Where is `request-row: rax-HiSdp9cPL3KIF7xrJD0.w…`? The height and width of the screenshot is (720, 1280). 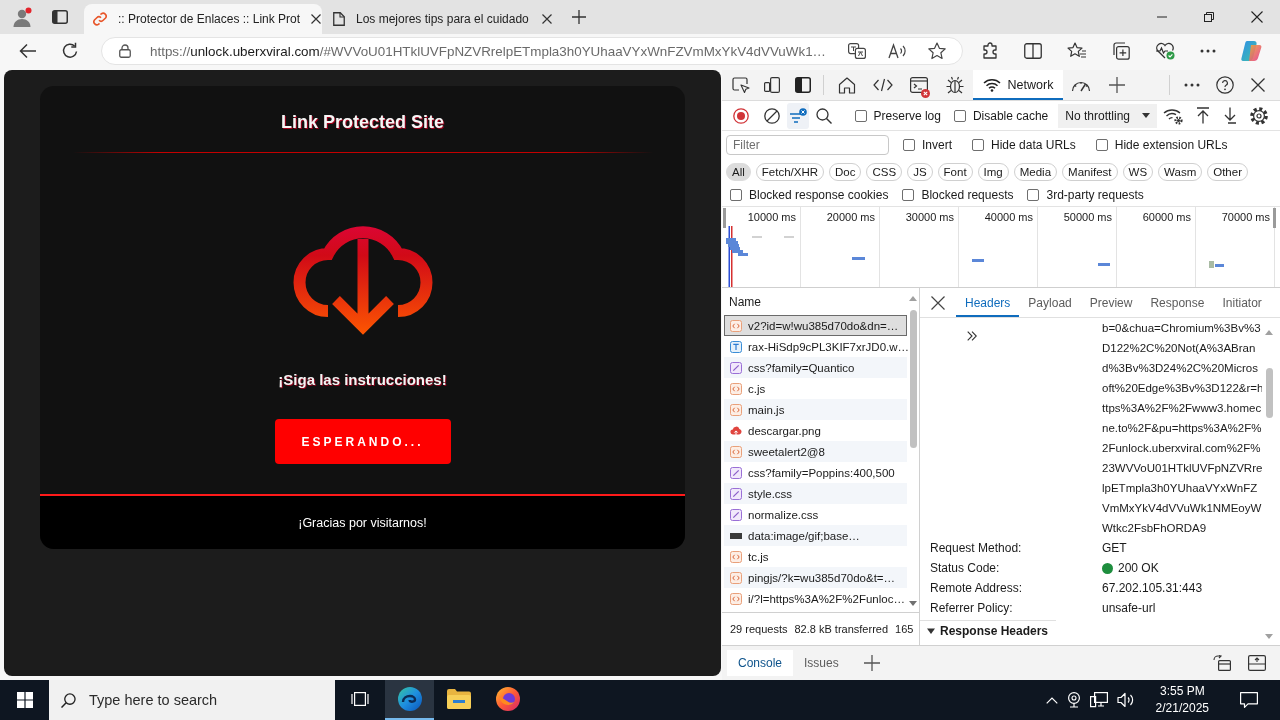 request-row: rax-HiSdp9cPL3KIF7xrJD0.w… is located at coordinates (815, 346).